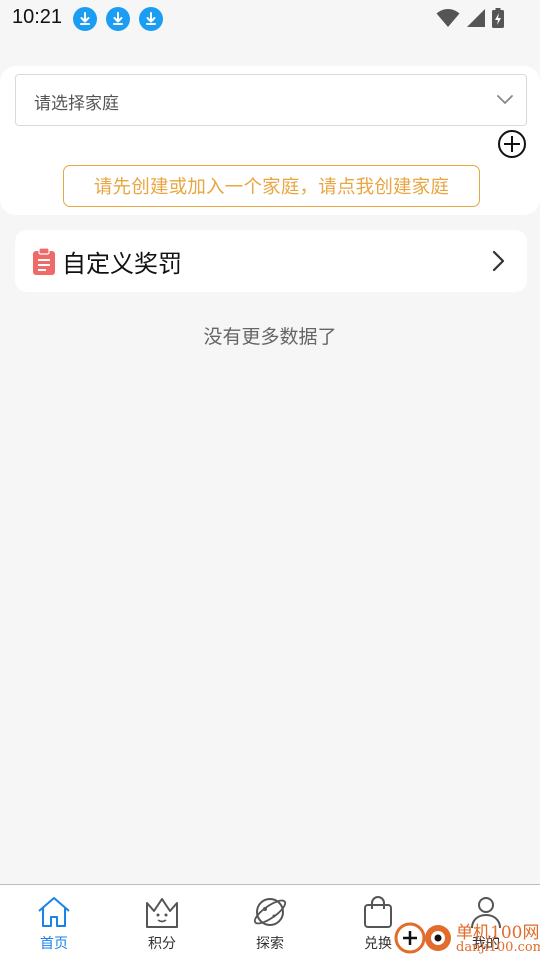 The width and height of the screenshot is (540, 960). Describe the element at coordinates (271, 100) in the screenshot. I see `family-select: 请选择家庭` at that location.